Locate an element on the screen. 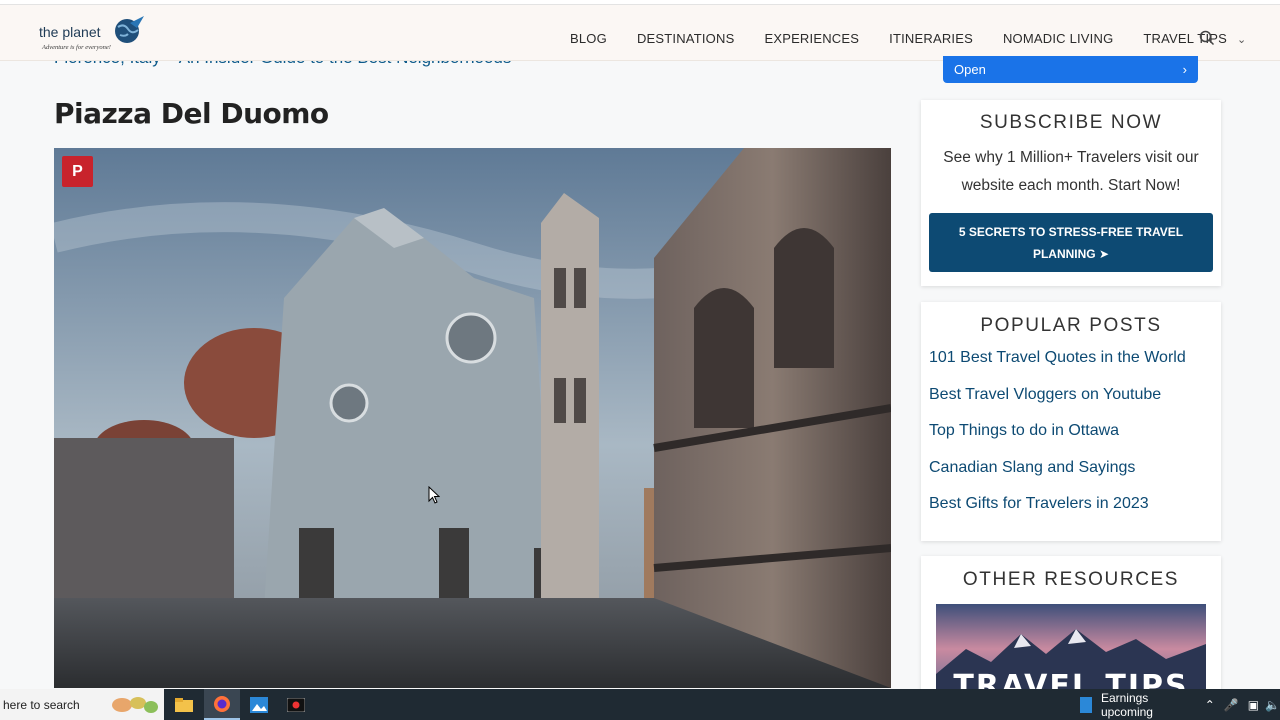  taskbar-search-box: here to search is located at coordinates (82, 704).